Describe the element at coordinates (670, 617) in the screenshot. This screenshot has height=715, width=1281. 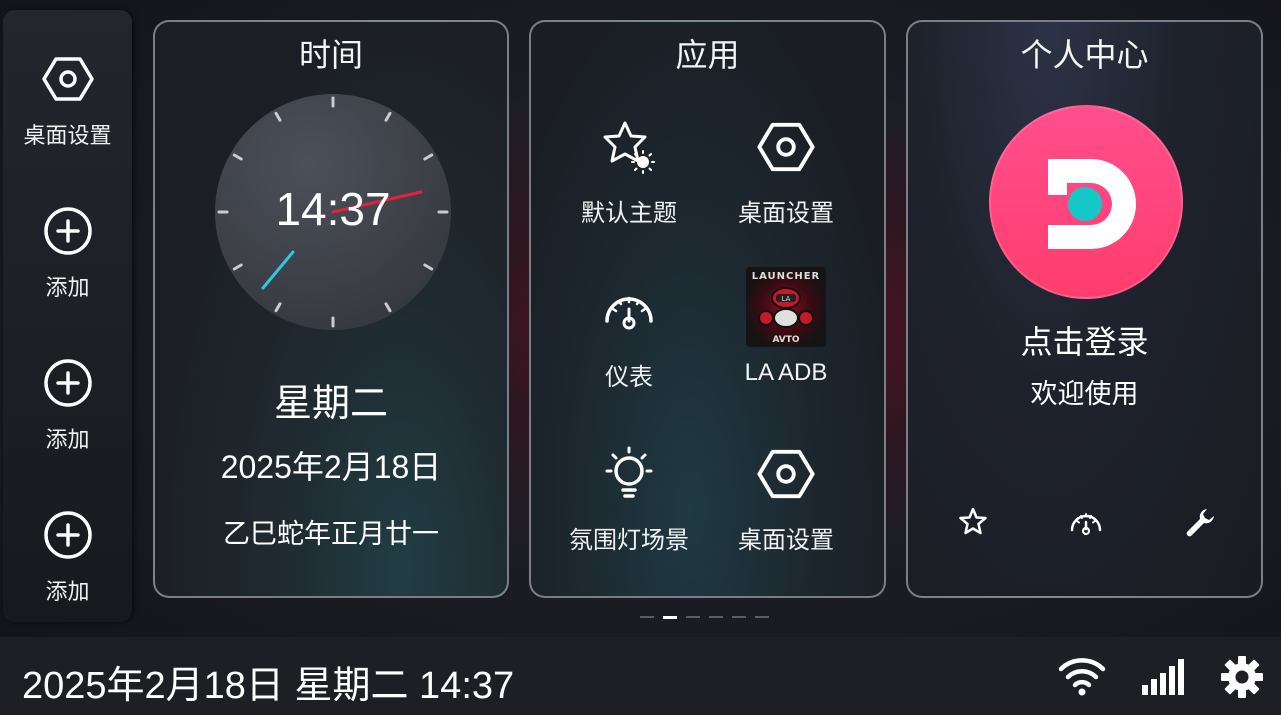
I see `page-dot-active` at that location.